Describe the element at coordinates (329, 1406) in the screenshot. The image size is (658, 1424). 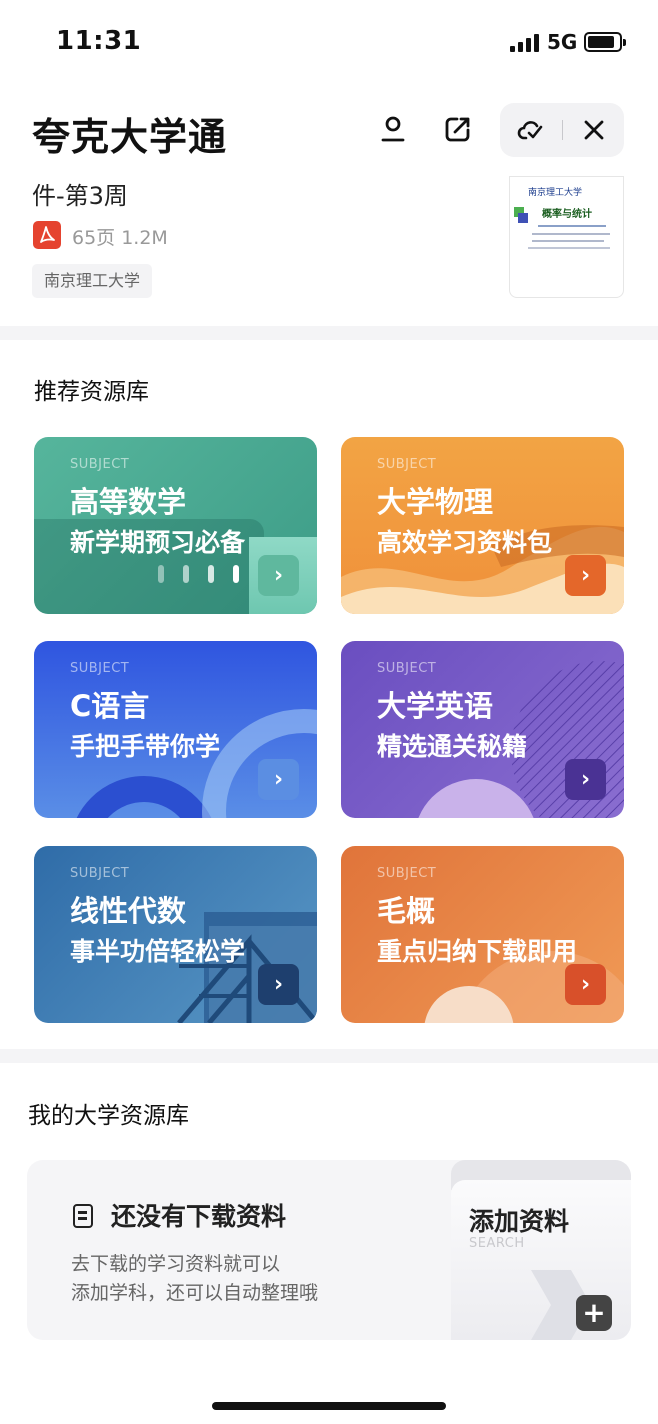
I see `home-indicator` at that location.